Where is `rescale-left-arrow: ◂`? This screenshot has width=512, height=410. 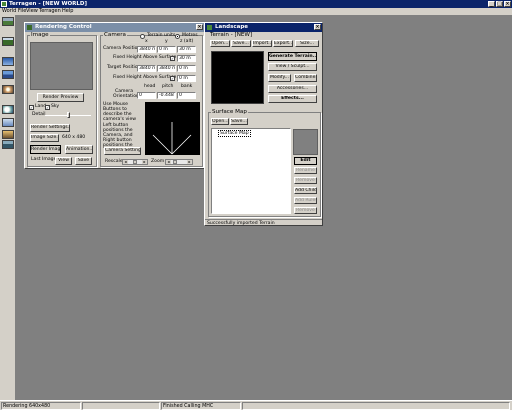 rescale-left-arrow: ◂ is located at coordinates (125, 162).